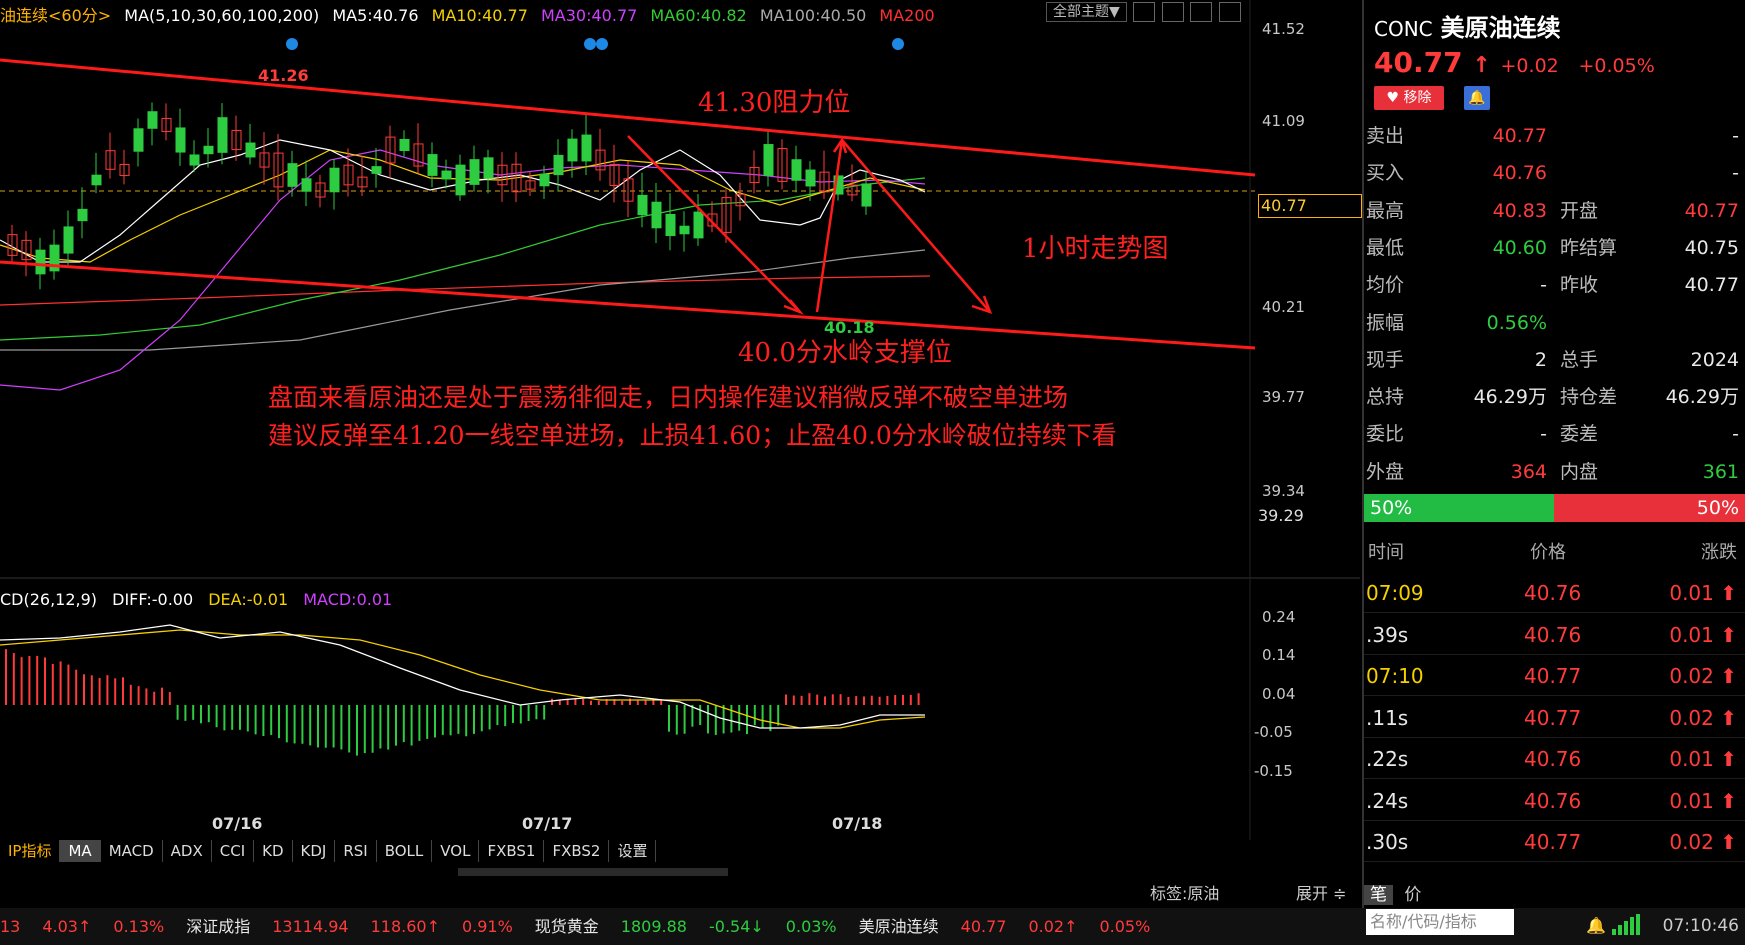 This screenshot has width=1745, height=945. Describe the element at coordinates (80, 851) in the screenshot. I see `tab-ma: MA` at that location.